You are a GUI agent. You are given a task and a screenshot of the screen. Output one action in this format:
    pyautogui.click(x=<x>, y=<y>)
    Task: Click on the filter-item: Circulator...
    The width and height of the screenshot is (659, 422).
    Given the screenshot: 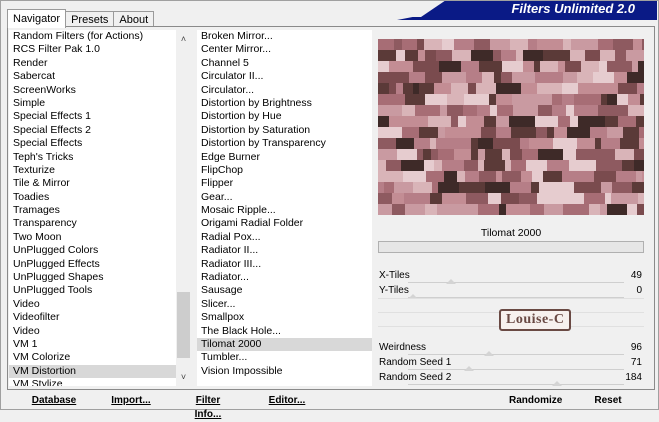 What is the action you would take?
    pyautogui.click(x=284, y=90)
    